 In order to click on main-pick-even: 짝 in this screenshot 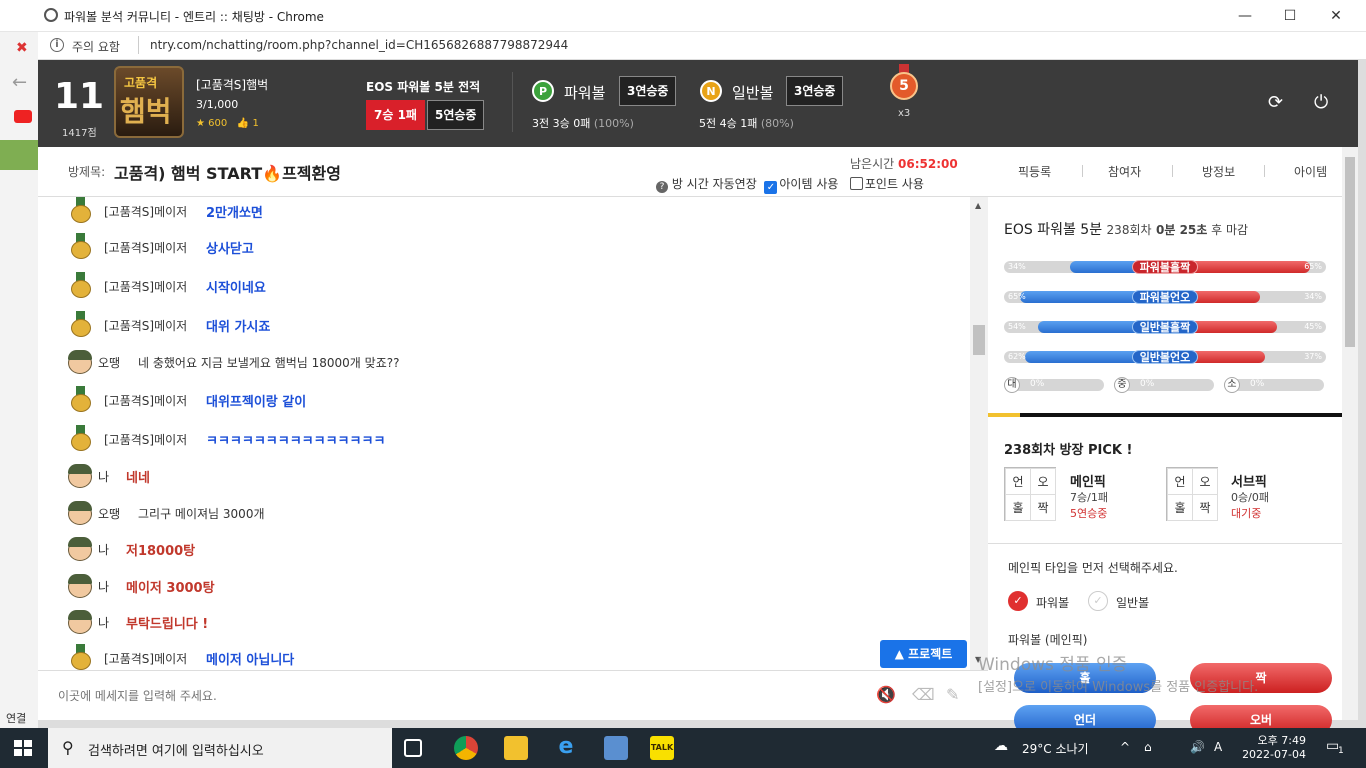, I will do `click(1043, 507)`.